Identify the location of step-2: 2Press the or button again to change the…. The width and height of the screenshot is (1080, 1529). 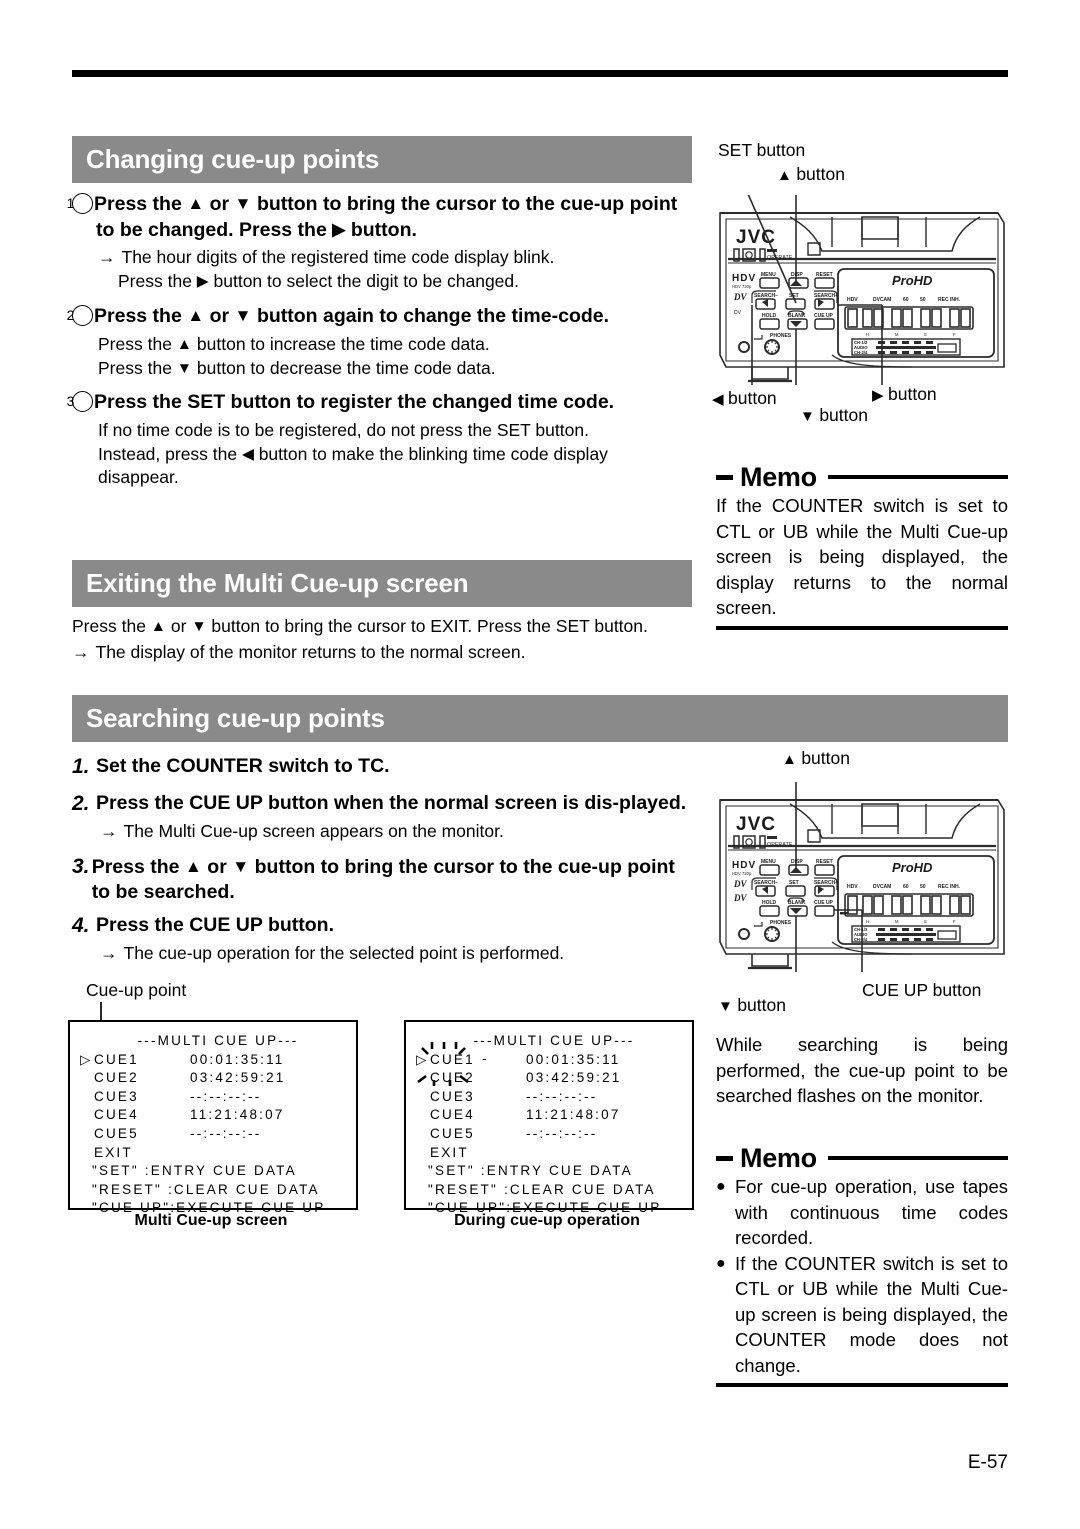
(379, 341).